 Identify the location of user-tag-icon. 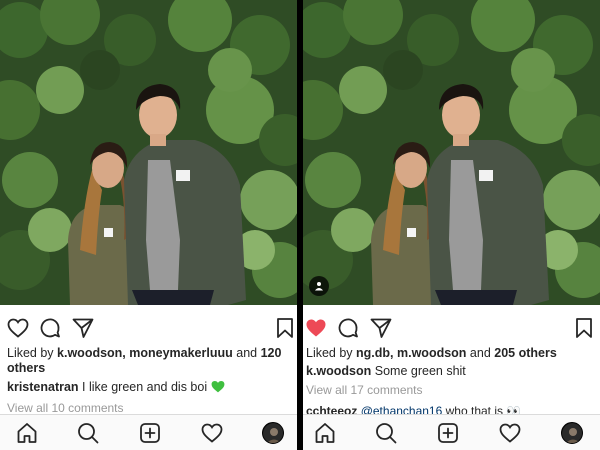
(319, 286).